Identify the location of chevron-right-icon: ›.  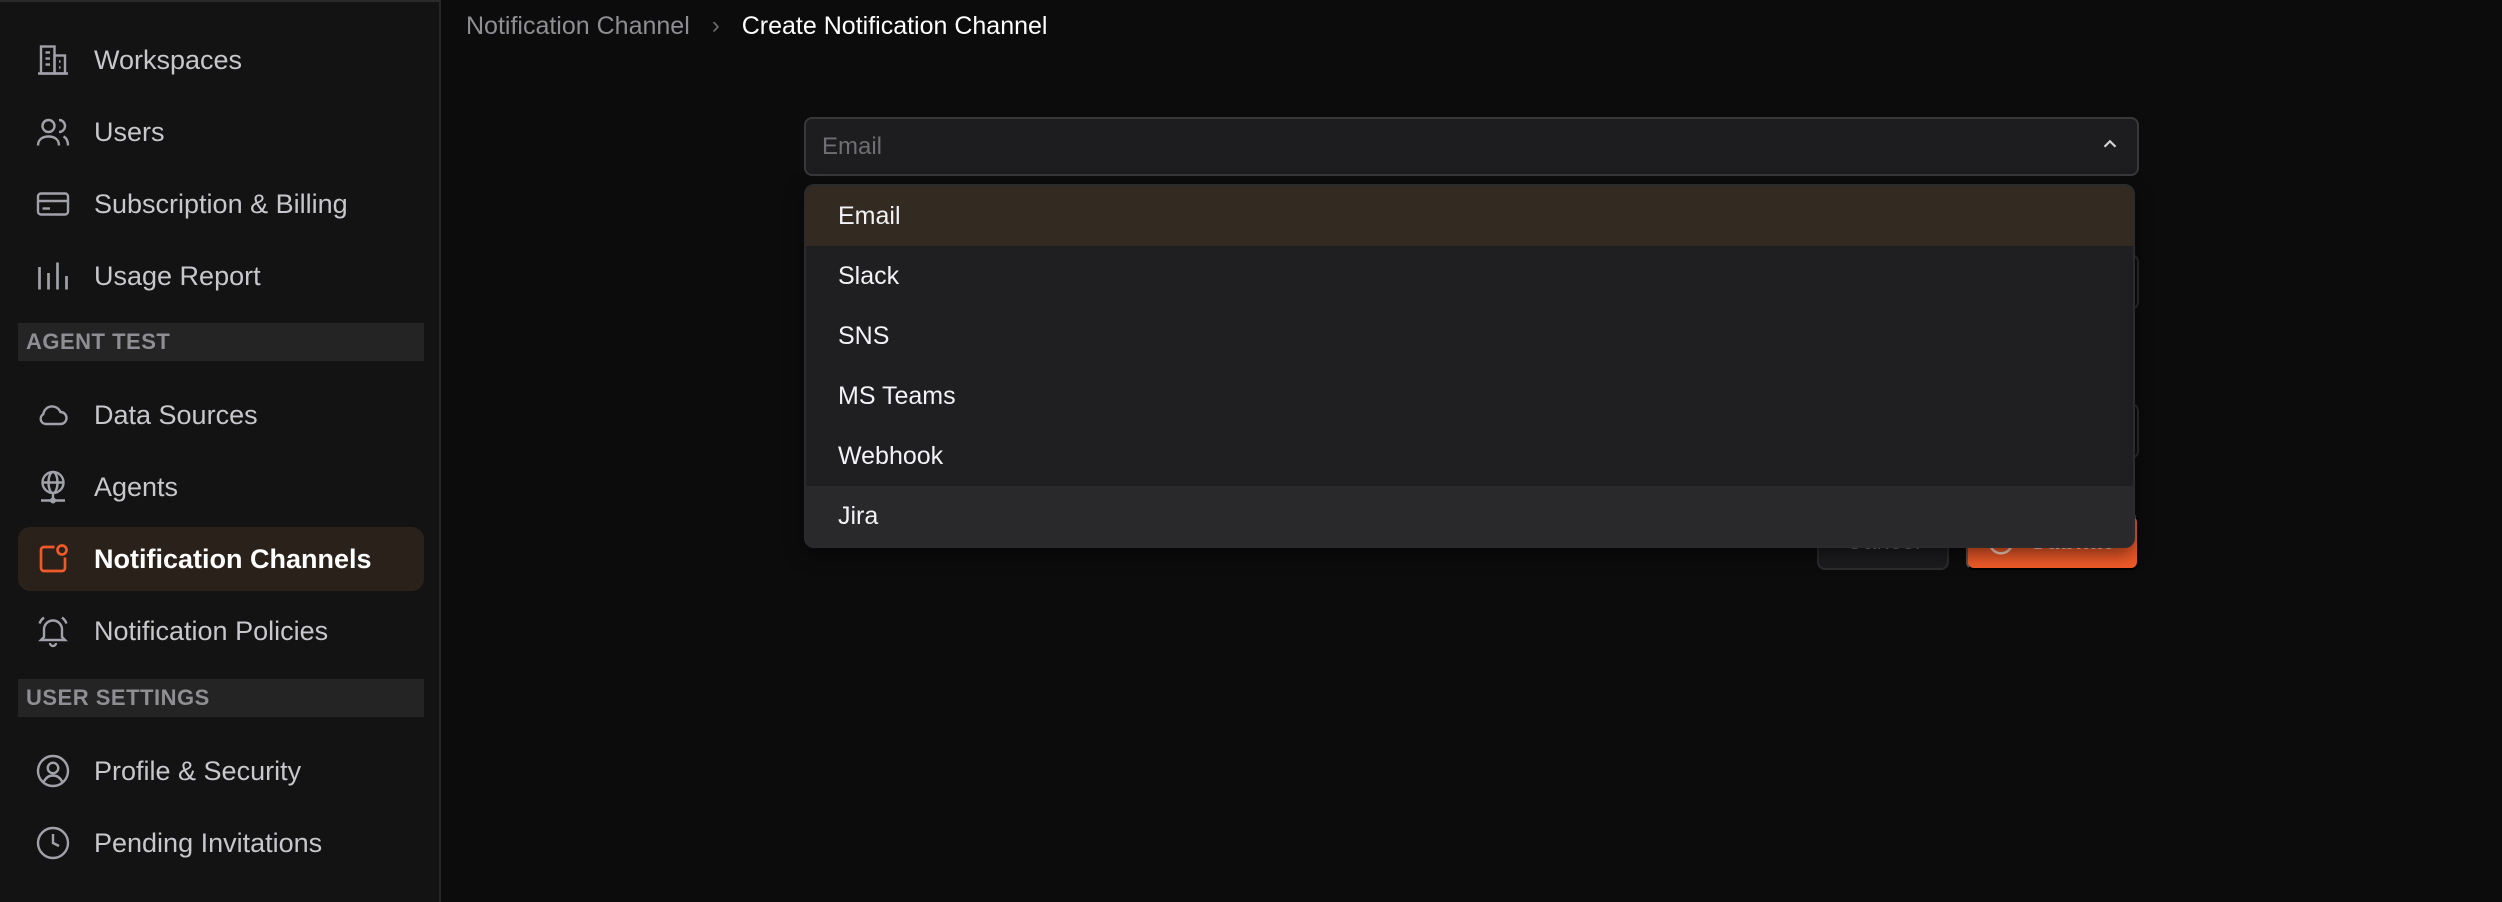
(715, 25).